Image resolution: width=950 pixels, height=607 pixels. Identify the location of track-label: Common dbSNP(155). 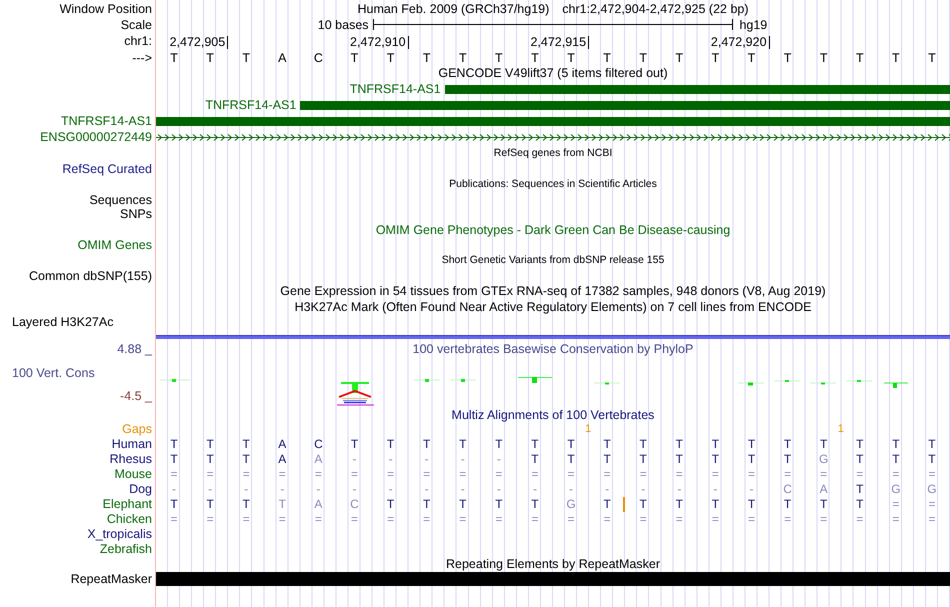
(90, 275).